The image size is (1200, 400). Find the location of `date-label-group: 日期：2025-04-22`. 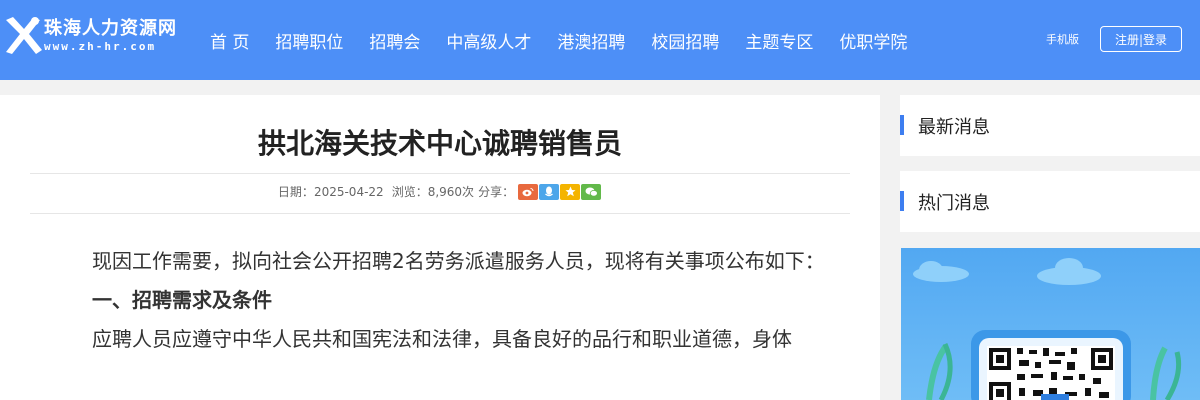

date-label-group: 日期：2025-04-22 is located at coordinates (331, 191).